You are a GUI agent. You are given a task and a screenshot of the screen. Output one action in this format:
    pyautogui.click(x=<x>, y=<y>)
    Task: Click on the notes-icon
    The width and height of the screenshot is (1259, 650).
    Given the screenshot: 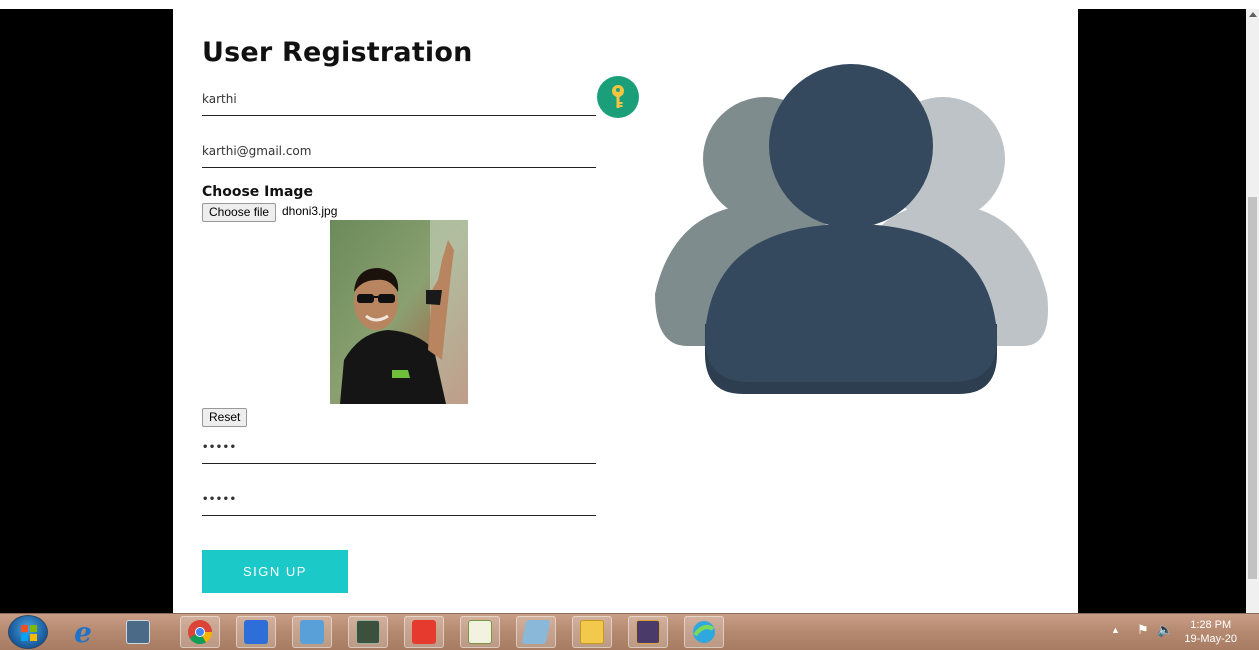 What is the action you would take?
    pyautogui.click(x=536, y=632)
    